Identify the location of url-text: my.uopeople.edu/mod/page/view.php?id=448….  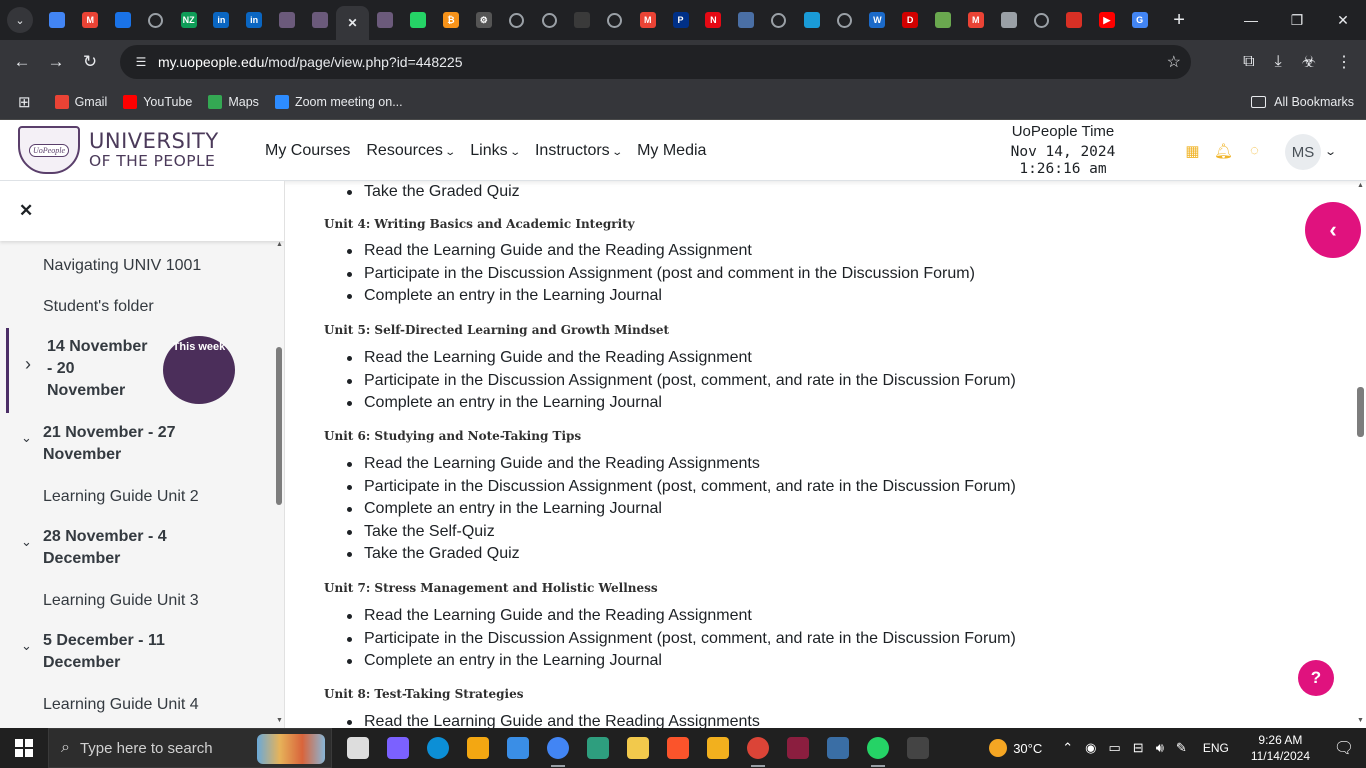
(310, 62).